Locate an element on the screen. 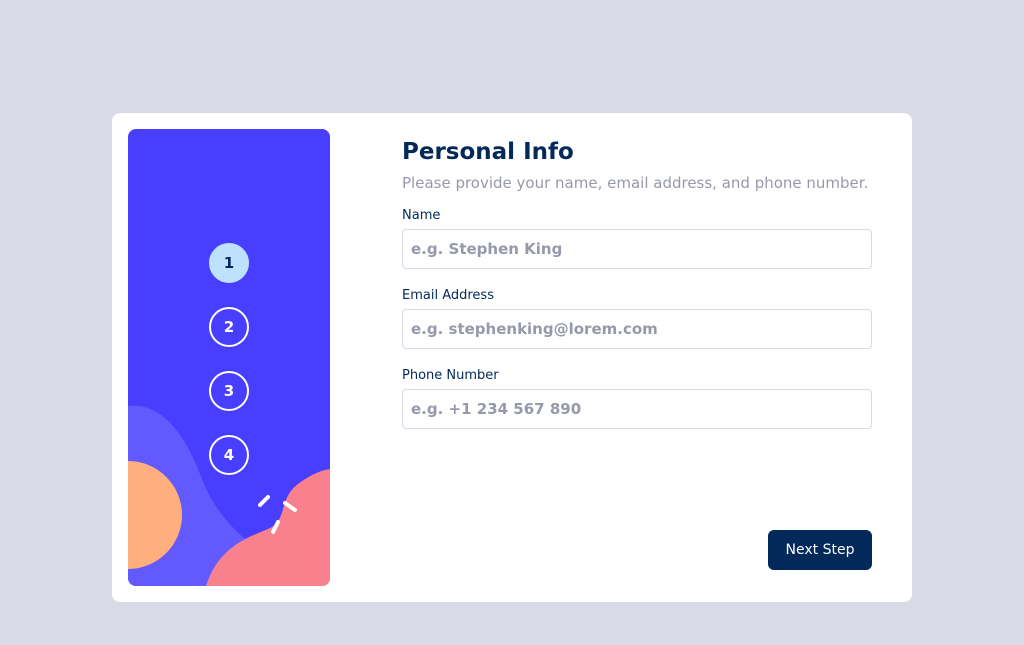 The width and height of the screenshot is (1024, 645). phone-input is located at coordinates (637, 409).